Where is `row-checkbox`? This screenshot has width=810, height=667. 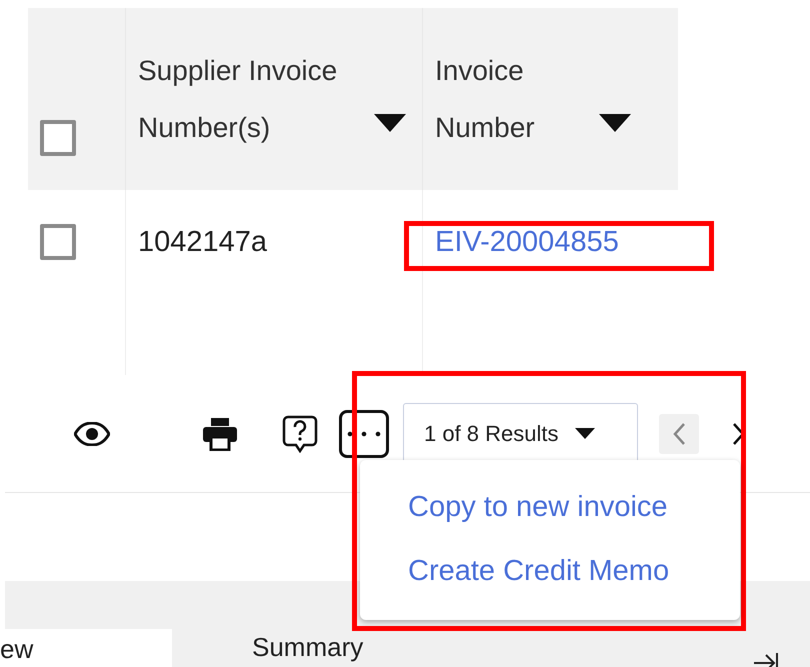
row-checkbox is located at coordinates (58, 242).